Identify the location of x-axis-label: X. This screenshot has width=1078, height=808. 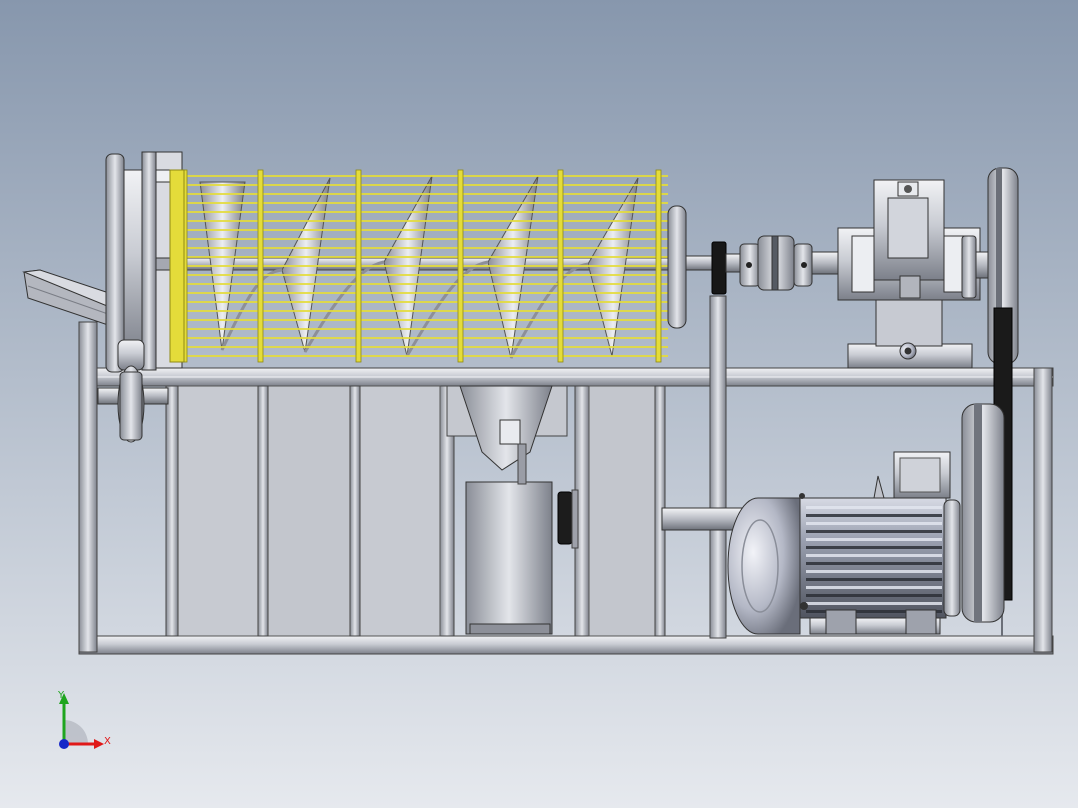
(107, 741).